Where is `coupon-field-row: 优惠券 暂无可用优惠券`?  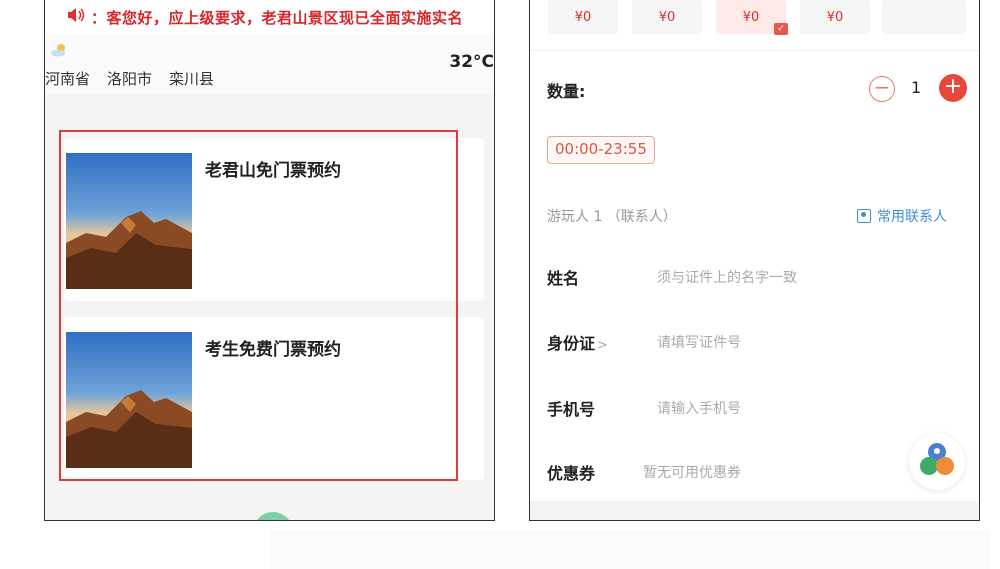 coupon-field-row: 优惠券 暂无可用优惠券 is located at coordinates (757, 475).